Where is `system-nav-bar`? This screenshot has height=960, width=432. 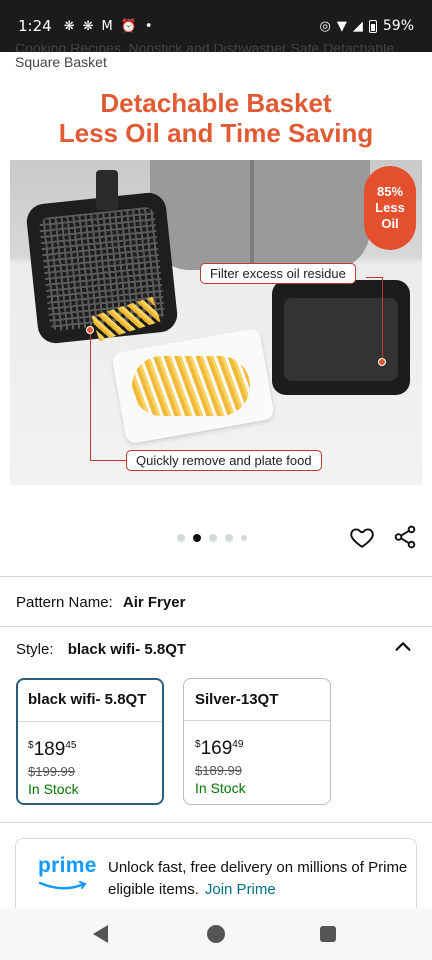
system-nav-bar is located at coordinates (216, 934).